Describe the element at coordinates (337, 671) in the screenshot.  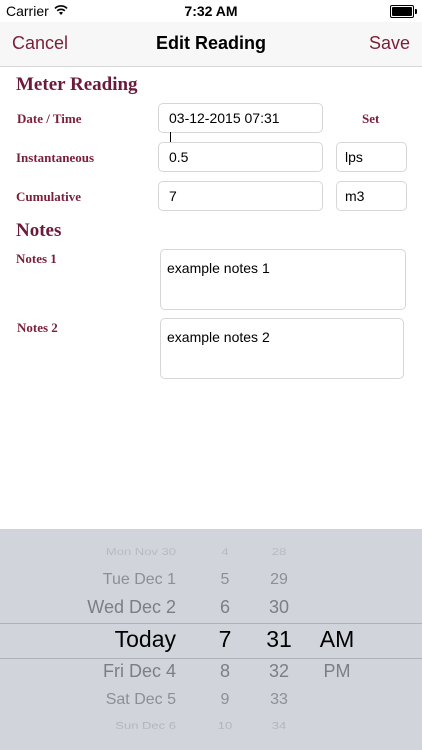
I see `picker-ampm-cell: PM` at that location.